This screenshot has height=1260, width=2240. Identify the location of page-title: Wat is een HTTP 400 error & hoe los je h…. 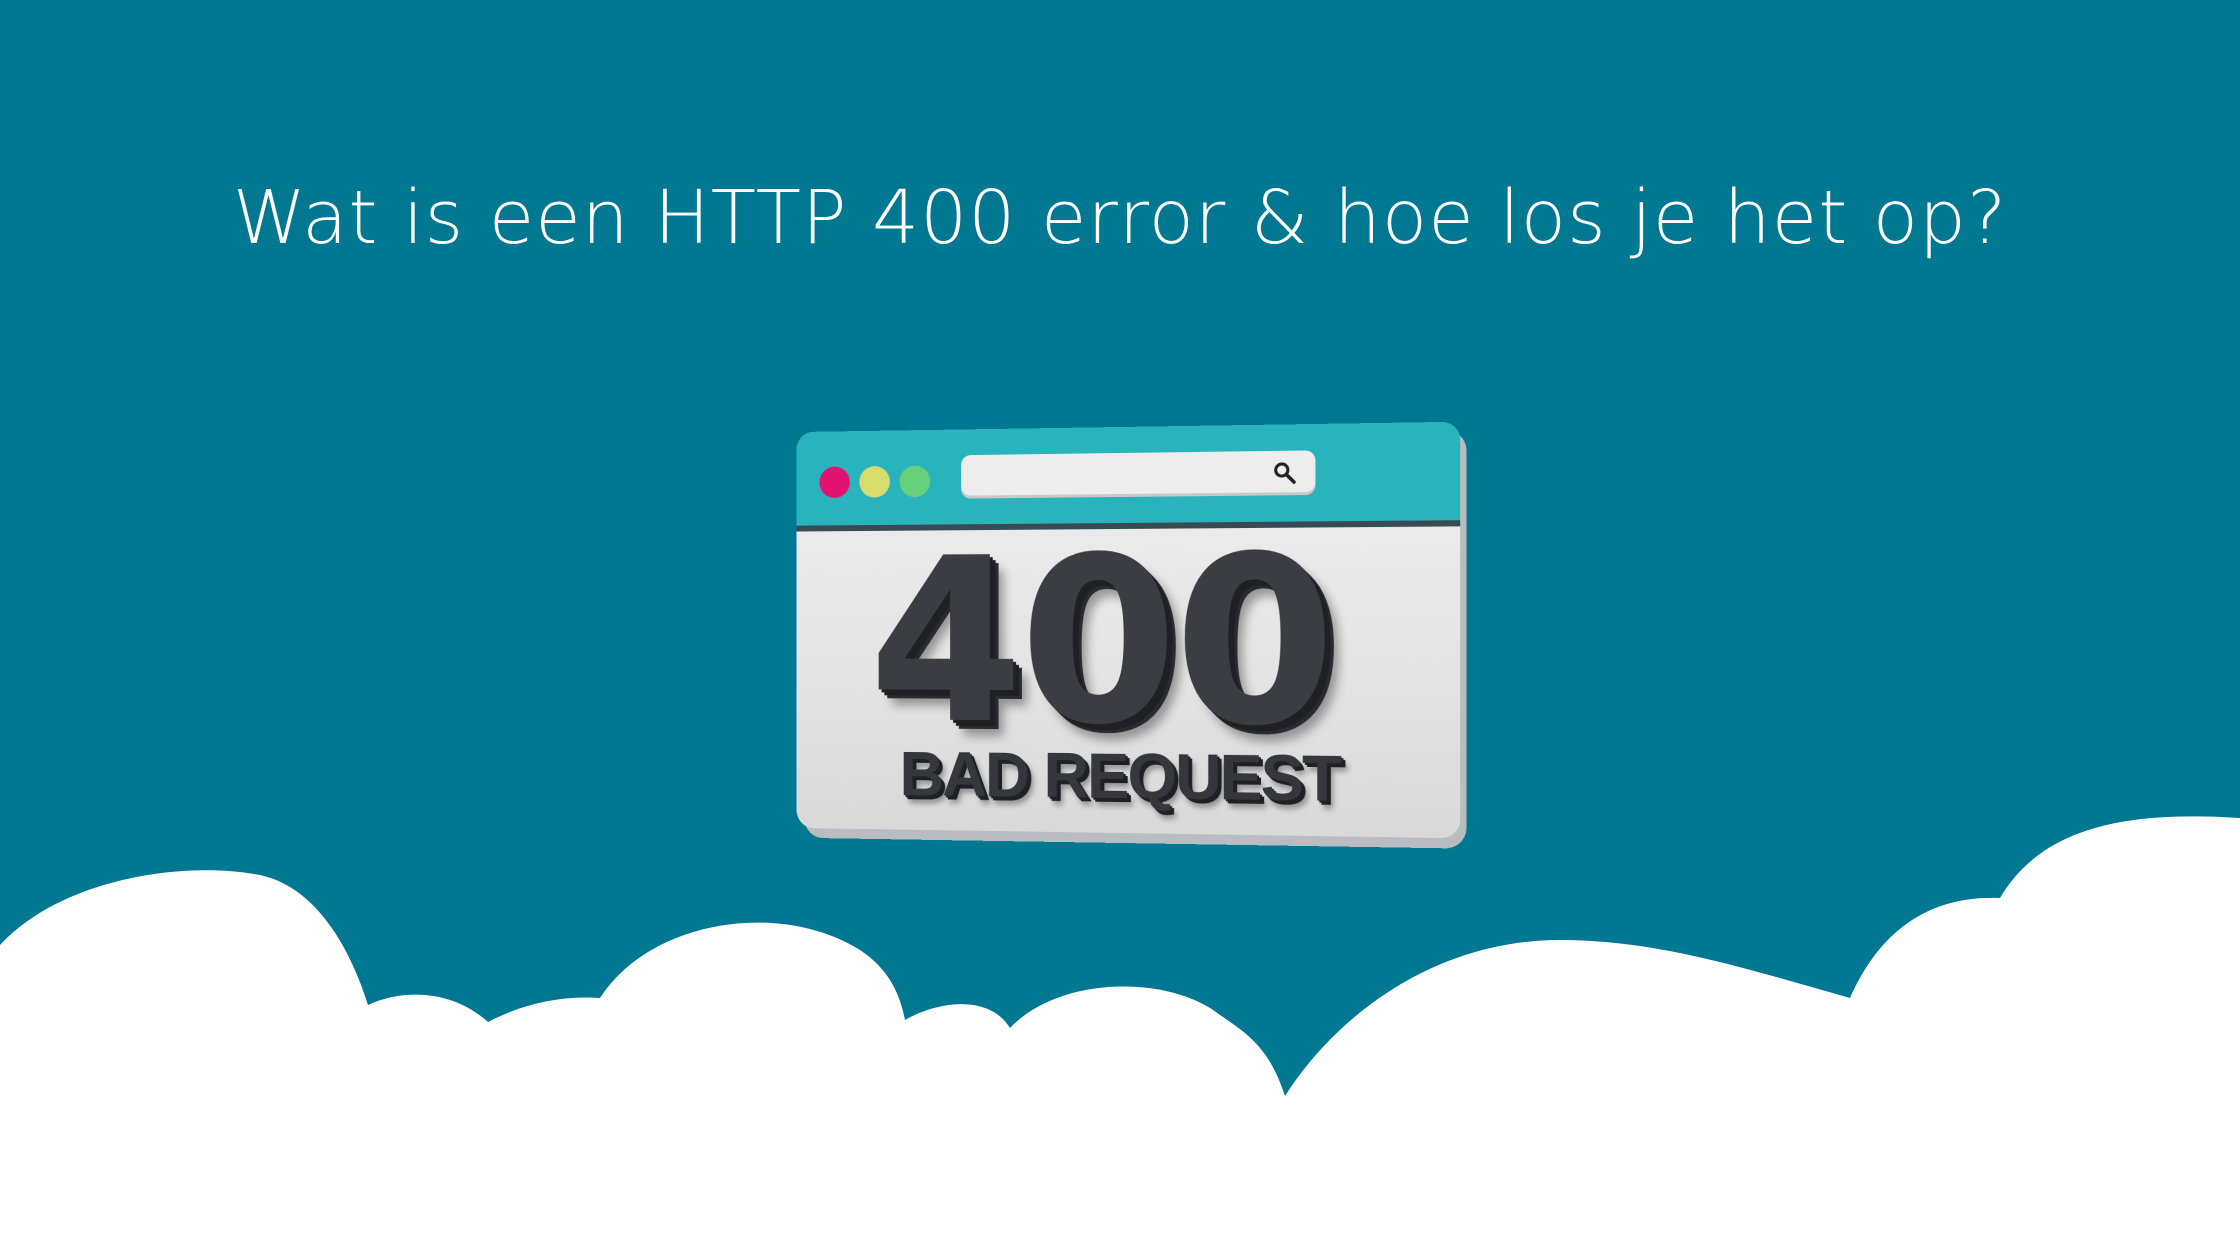
(1120, 218).